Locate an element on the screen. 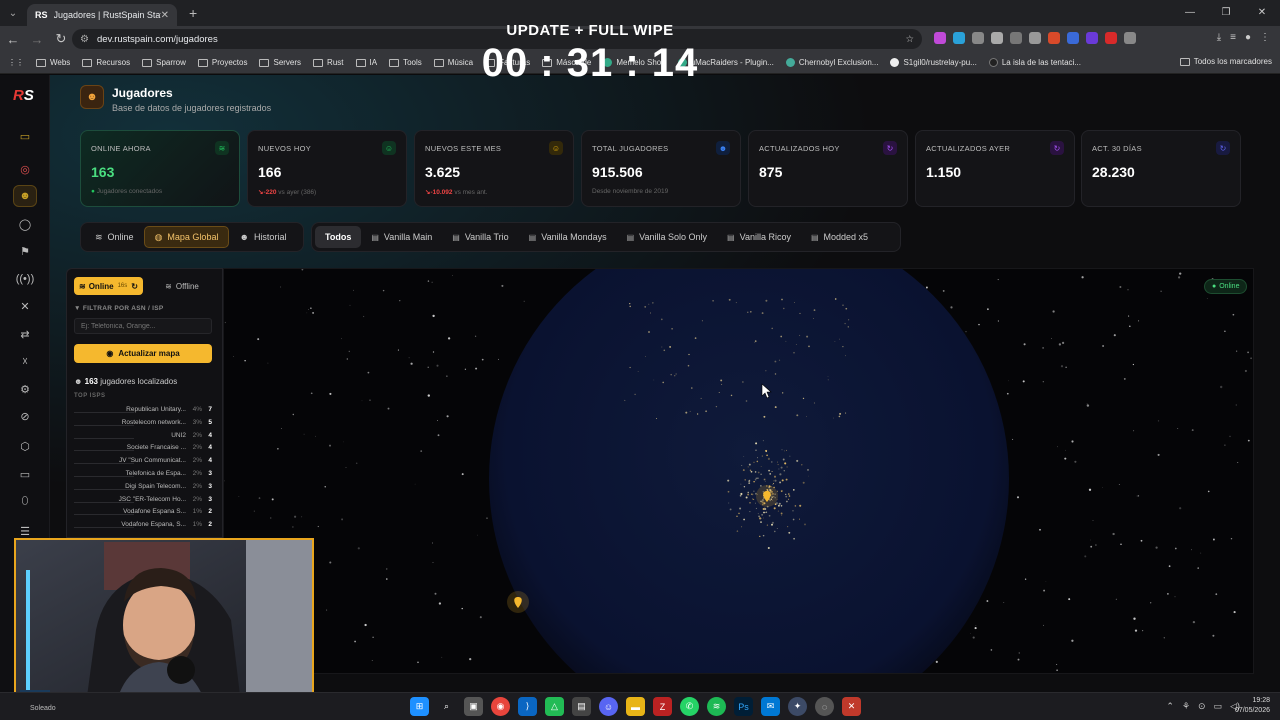  server-tab: ▤ Vanilla Mondays is located at coordinates (568, 237).